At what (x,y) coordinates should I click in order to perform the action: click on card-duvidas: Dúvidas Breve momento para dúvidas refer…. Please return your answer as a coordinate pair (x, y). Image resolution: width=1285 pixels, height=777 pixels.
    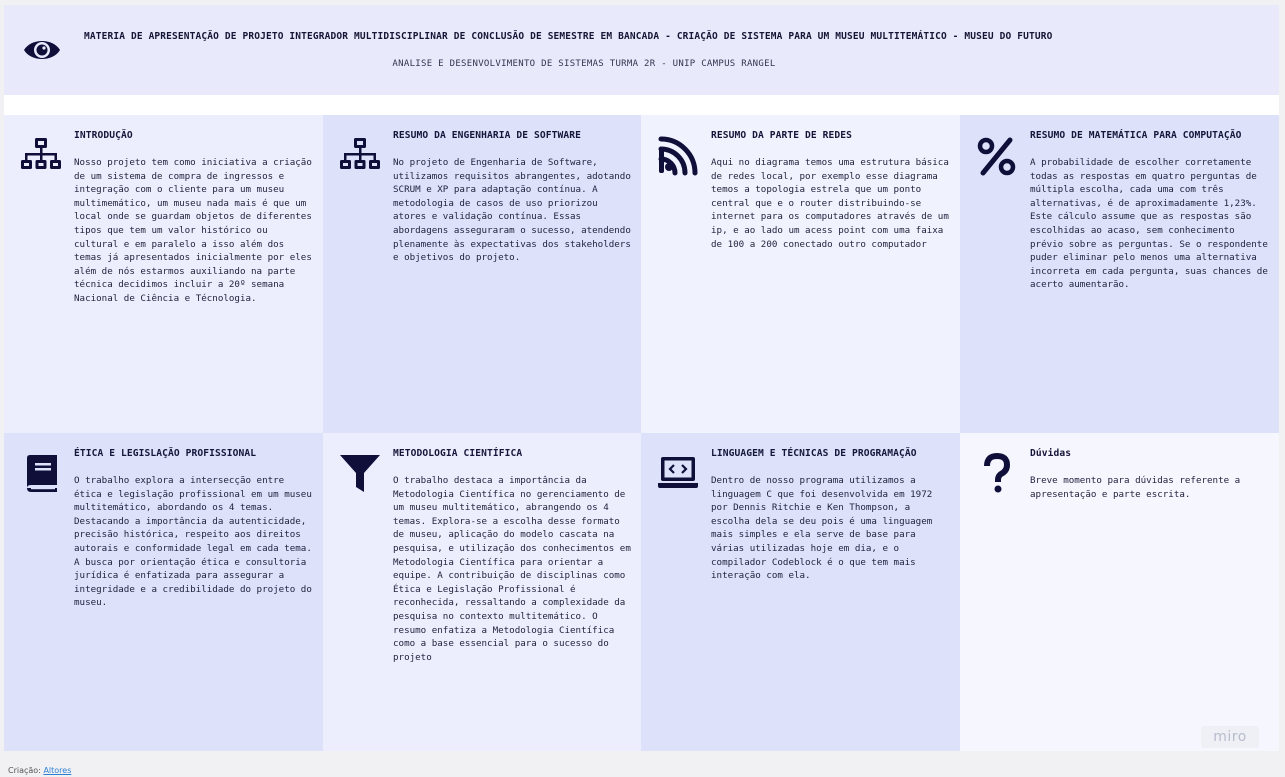
    Looking at the image, I should click on (1119, 592).